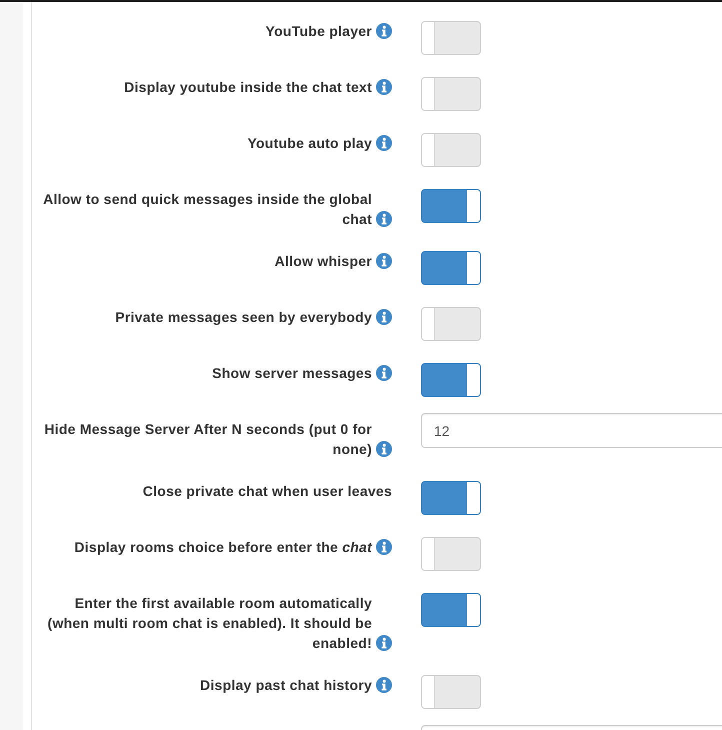  What do you see at coordinates (323, 261) in the screenshot?
I see `setting-label: Allow whisper` at bounding box center [323, 261].